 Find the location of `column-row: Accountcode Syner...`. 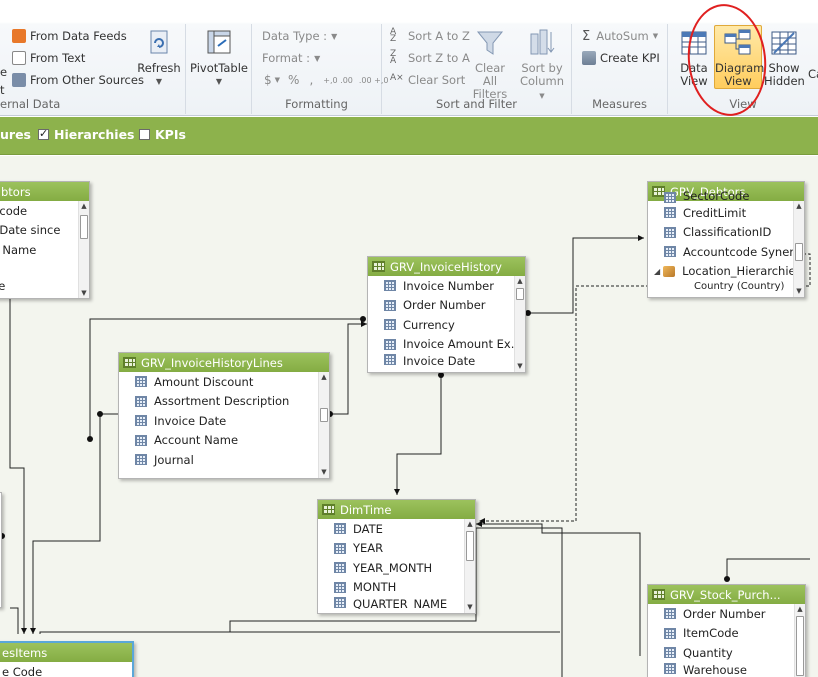

column-row: Accountcode Syner... is located at coordinates (726, 252).